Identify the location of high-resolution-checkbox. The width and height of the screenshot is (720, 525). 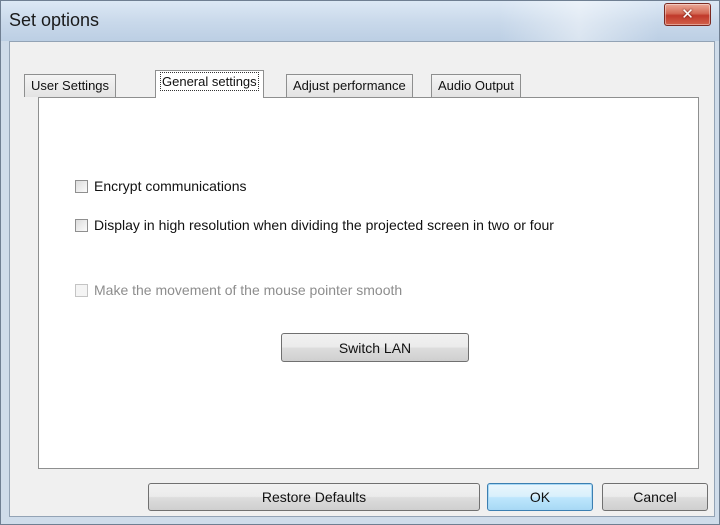
(81, 225).